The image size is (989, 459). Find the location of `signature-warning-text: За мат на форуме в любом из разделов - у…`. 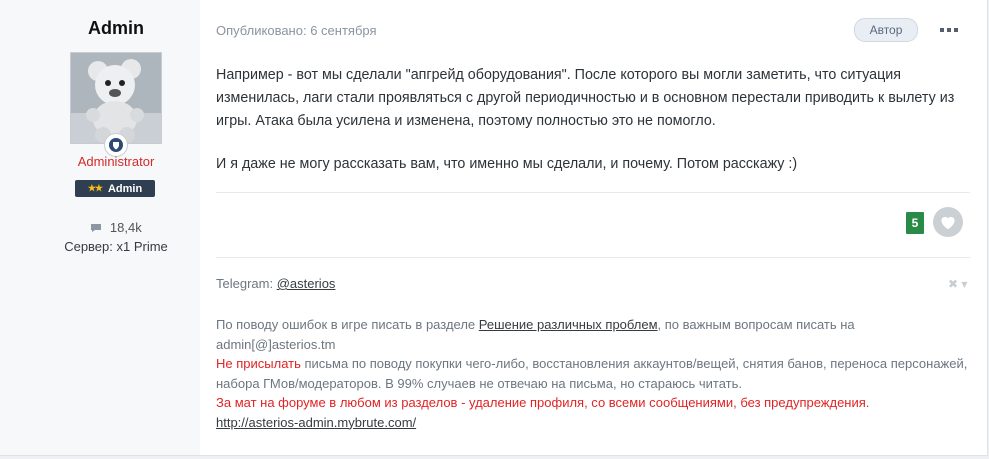

signature-warning-text: За мат на форуме в любом из разделов - у… is located at coordinates (543, 402).